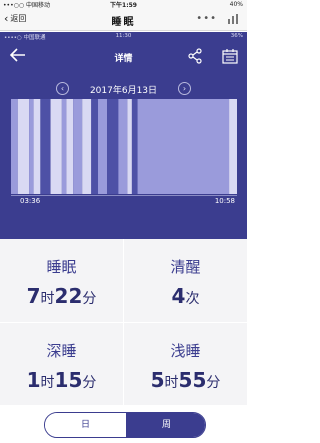  I want to click on outer-nav-bar: ‹ 返回 睡眠 •••, so click(123, 20).